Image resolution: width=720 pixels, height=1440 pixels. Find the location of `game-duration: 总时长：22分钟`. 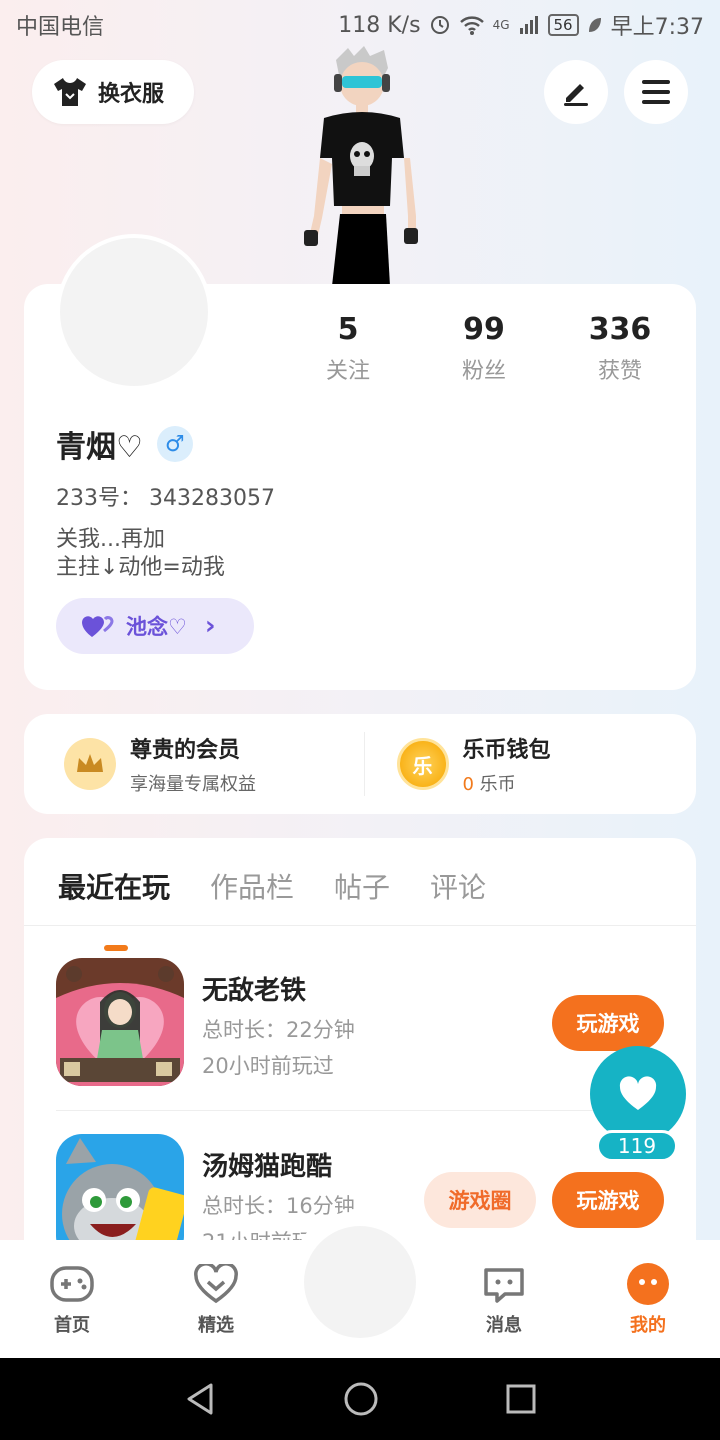

game-duration: 总时长：22分钟 is located at coordinates (278, 1030).